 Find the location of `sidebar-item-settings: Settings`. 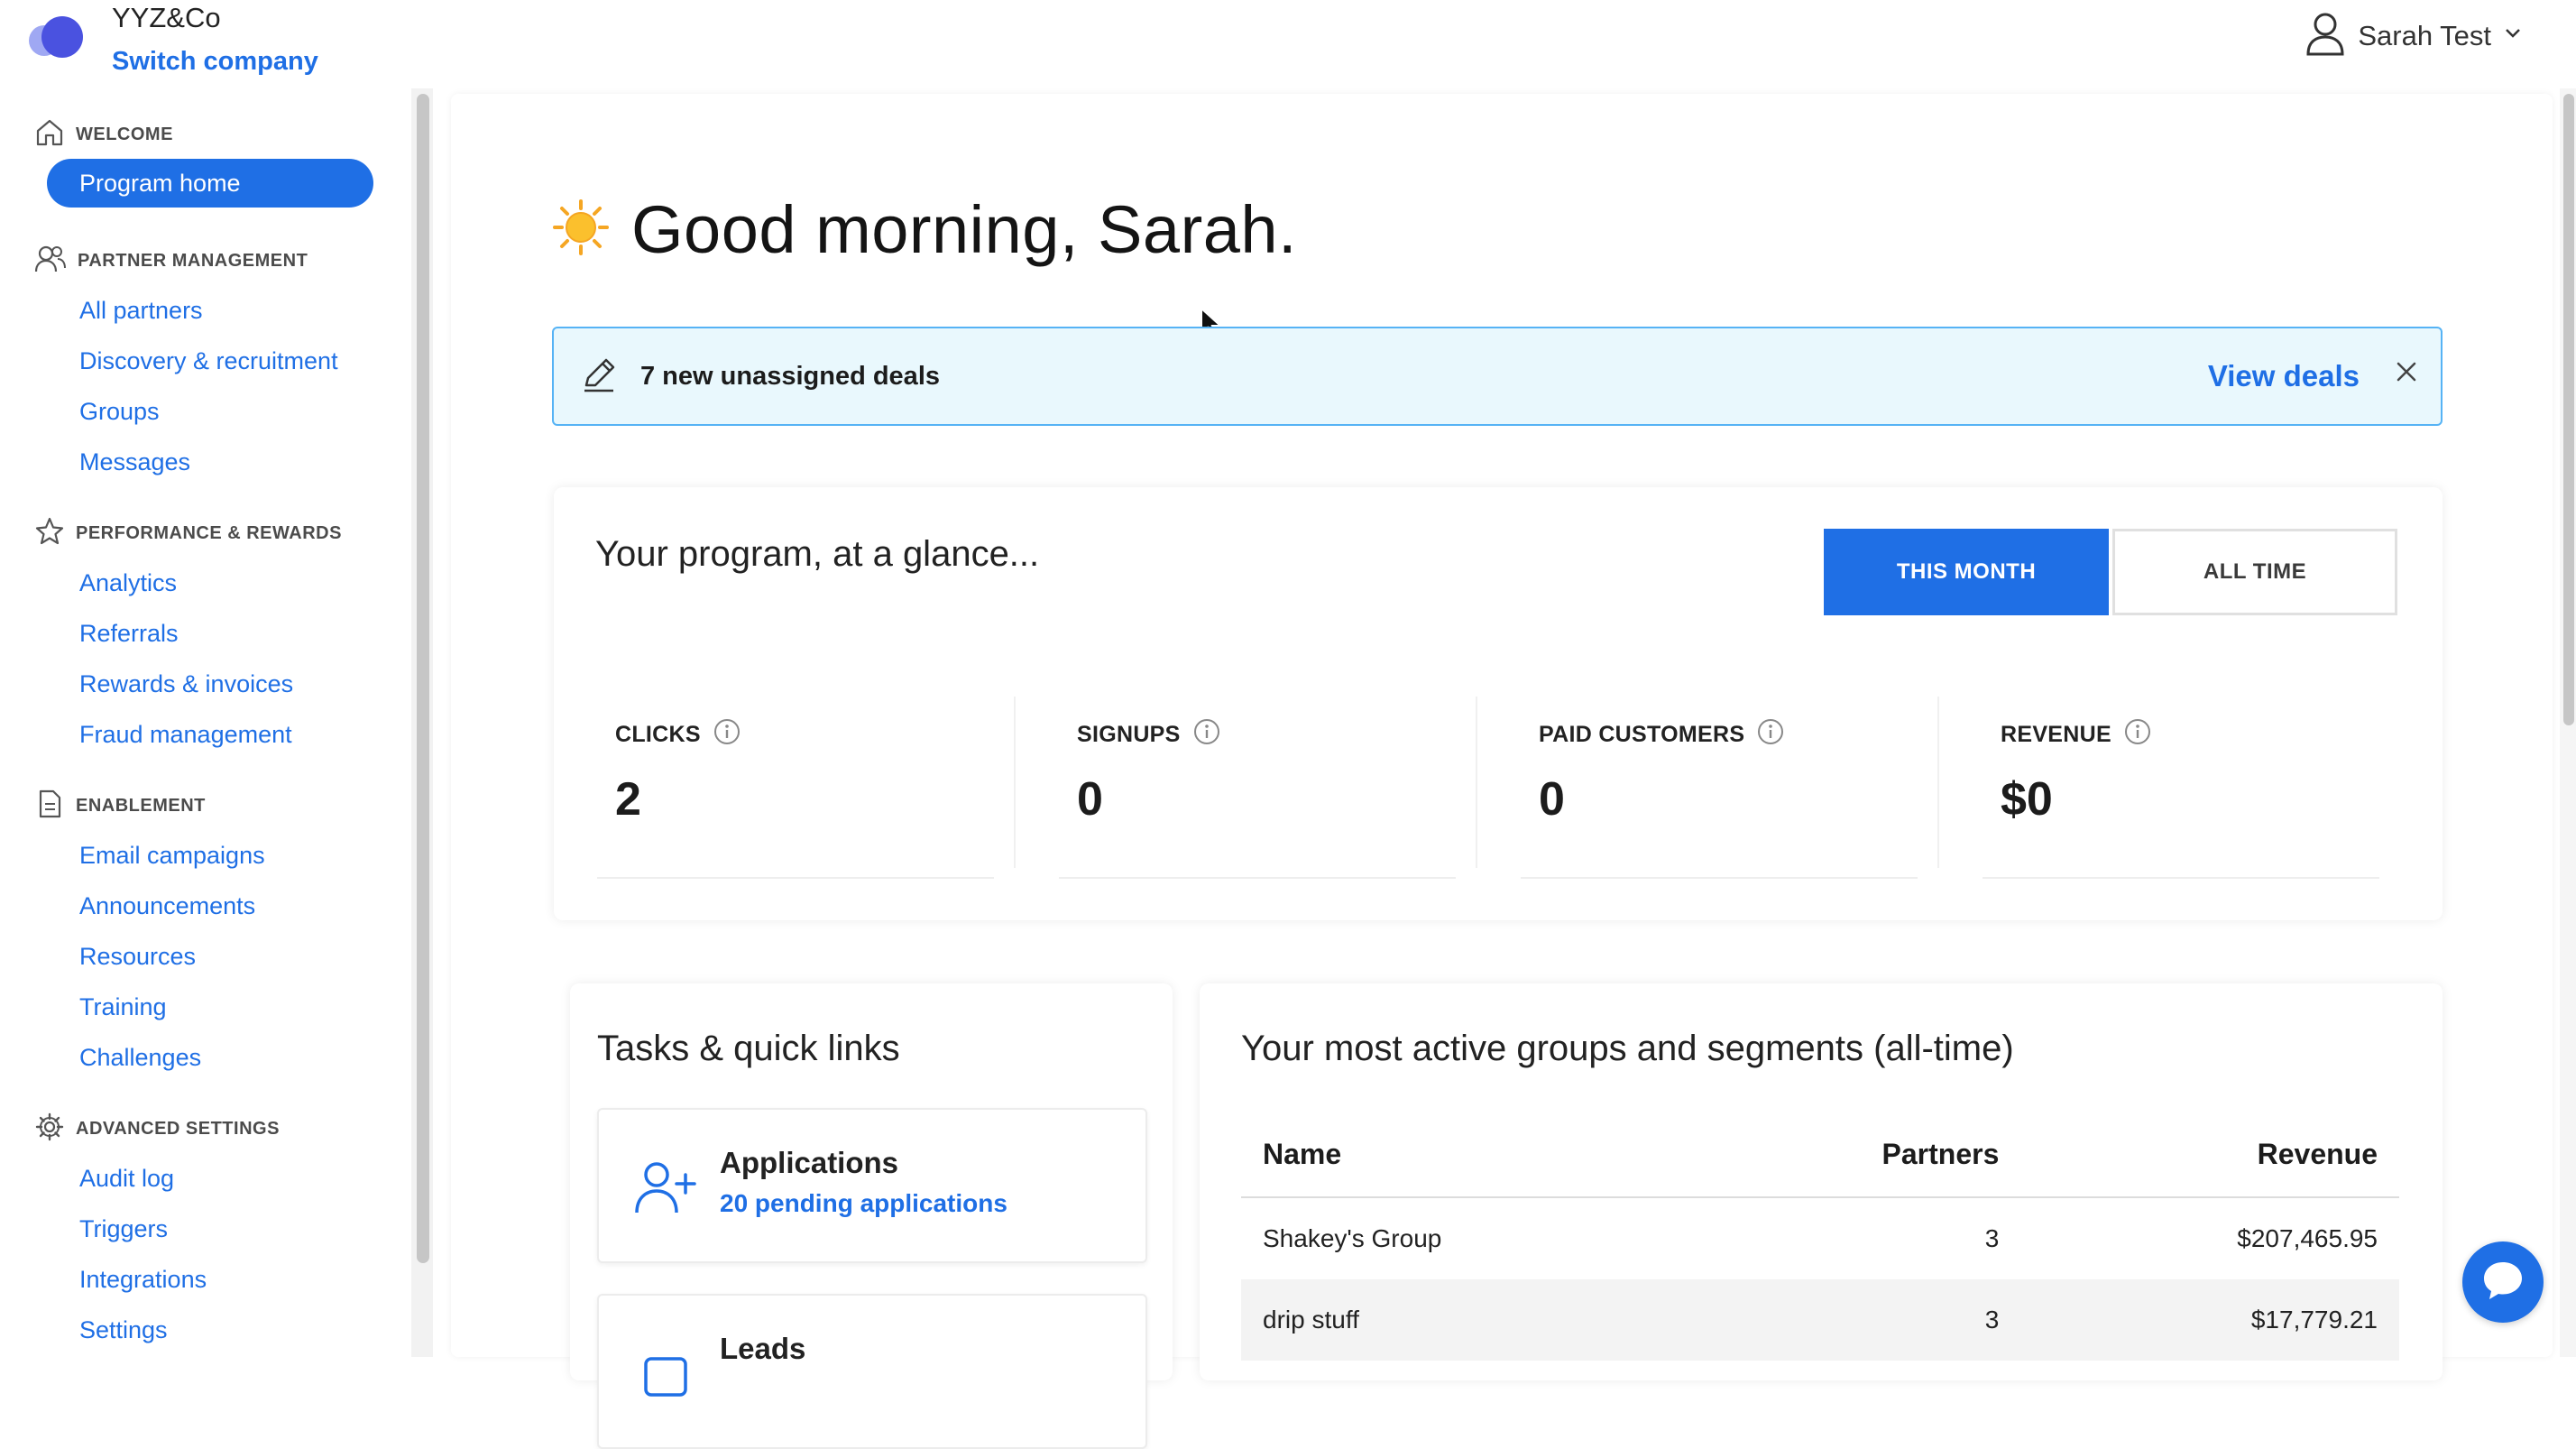

sidebar-item-settings: Settings is located at coordinates (203, 1330).